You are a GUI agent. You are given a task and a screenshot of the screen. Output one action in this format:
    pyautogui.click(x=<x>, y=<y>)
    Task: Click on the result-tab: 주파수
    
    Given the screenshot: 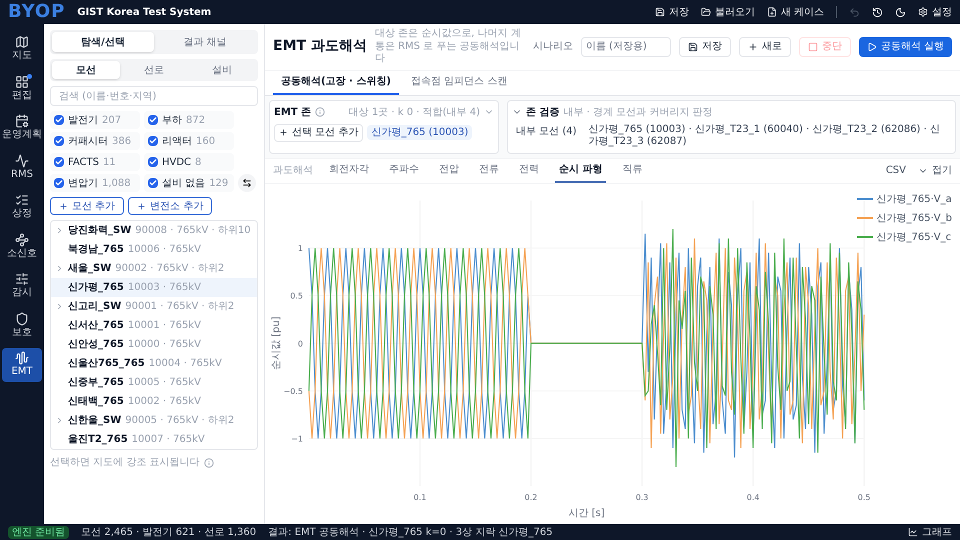 What is the action you would take?
    pyautogui.click(x=404, y=170)
    